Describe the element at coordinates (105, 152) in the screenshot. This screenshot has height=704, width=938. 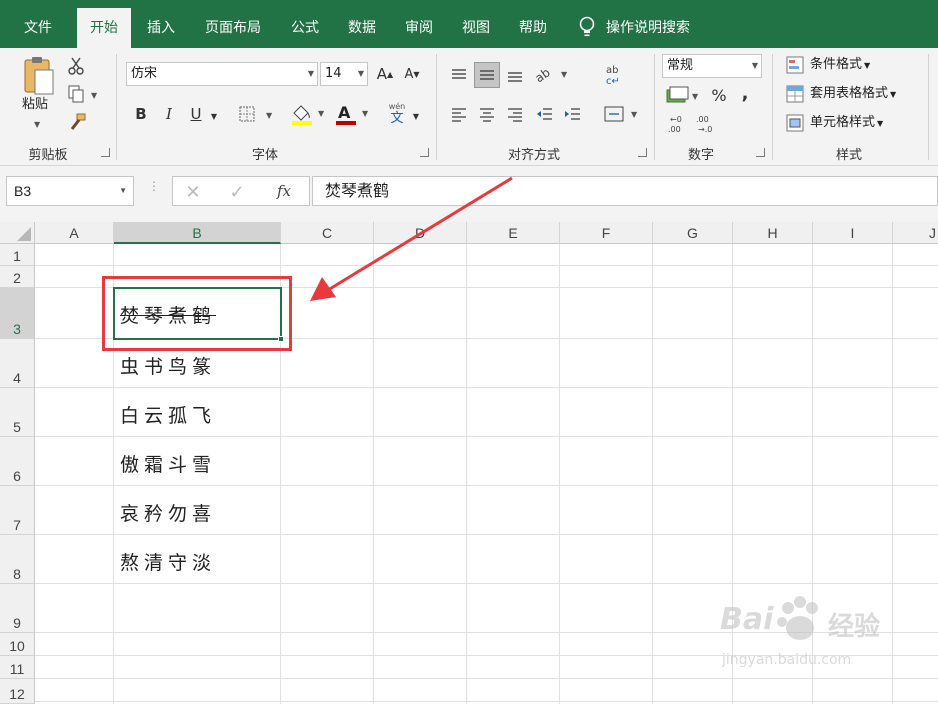
I see `clipboard-launcher-icon` at that location.